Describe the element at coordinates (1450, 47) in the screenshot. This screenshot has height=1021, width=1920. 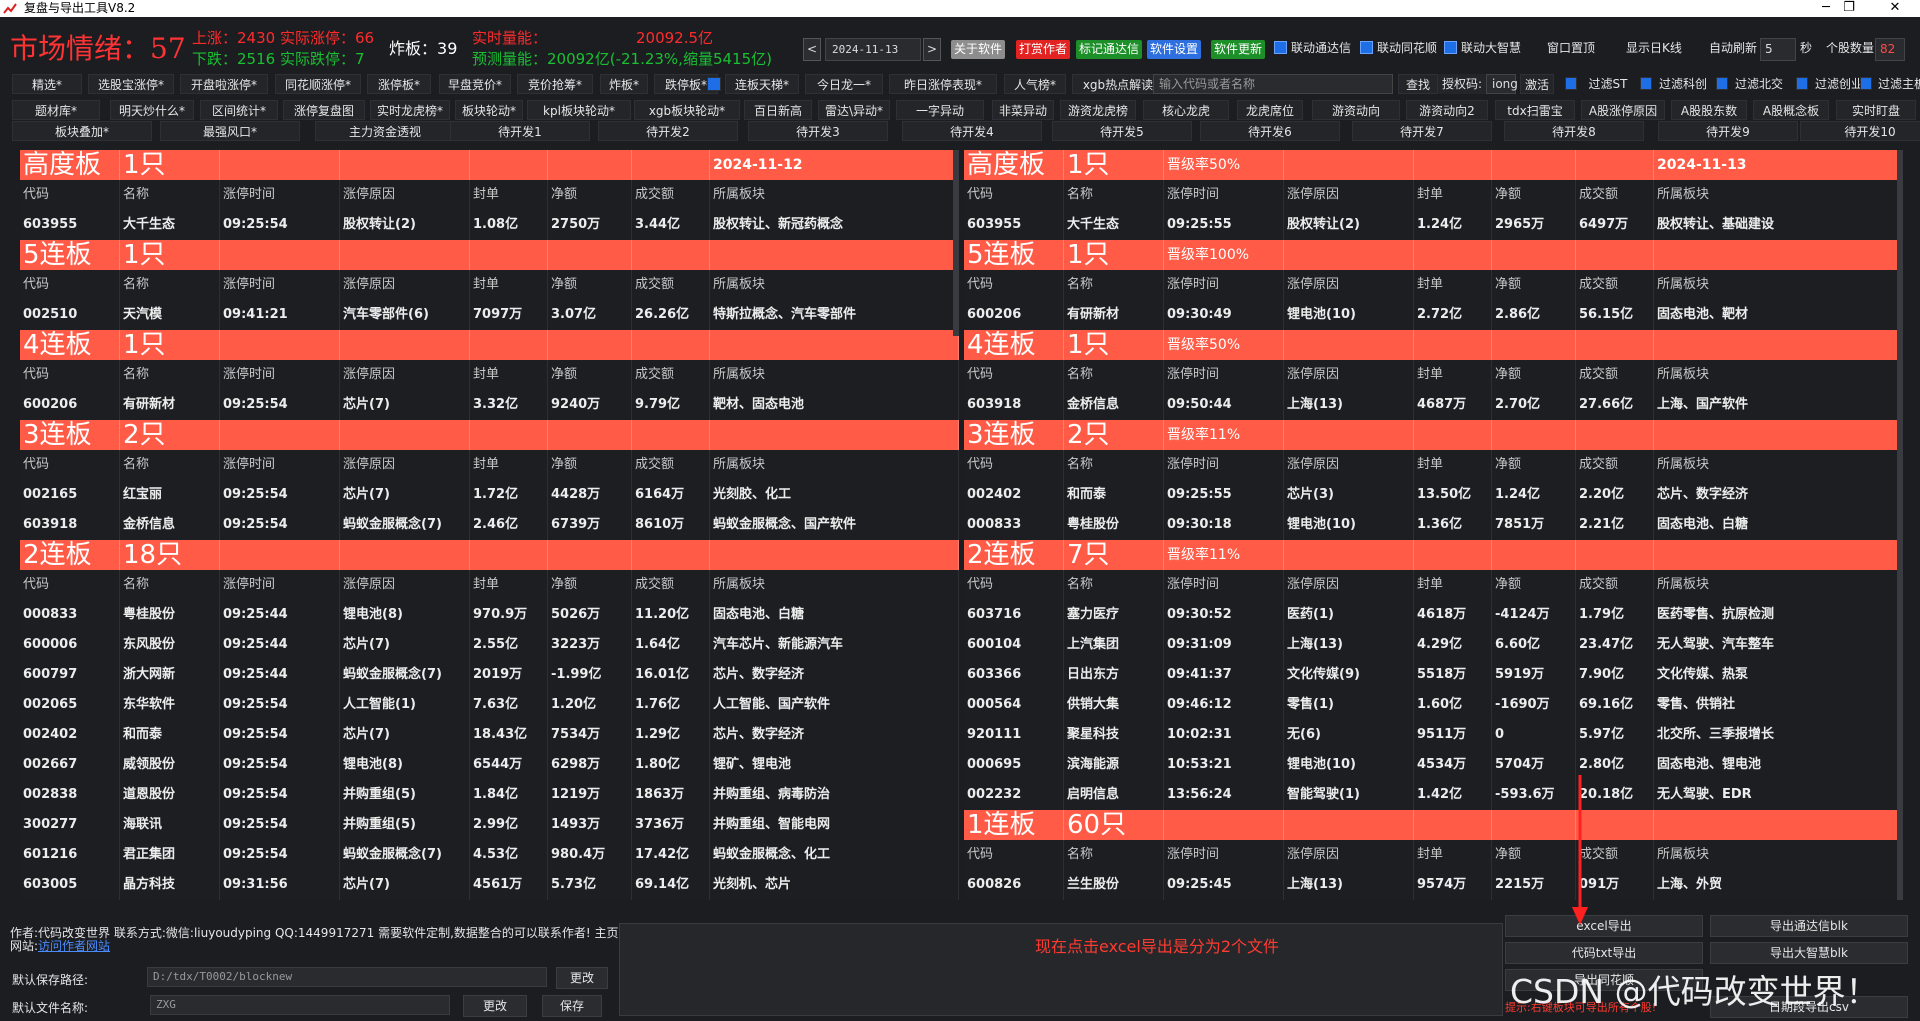
I see `link-dzh-checkbox` at that location.